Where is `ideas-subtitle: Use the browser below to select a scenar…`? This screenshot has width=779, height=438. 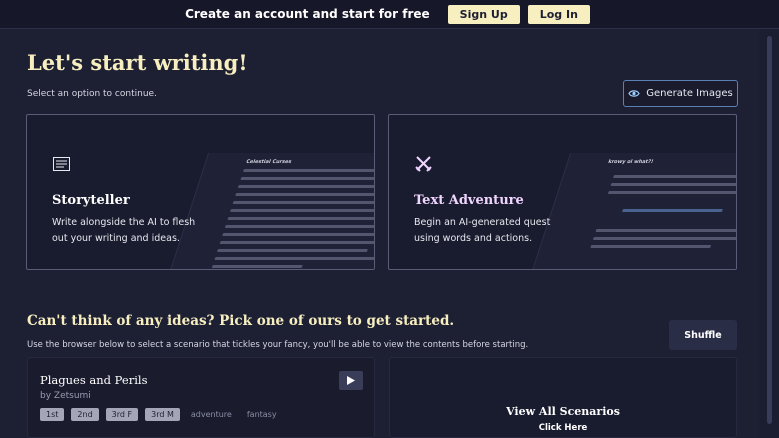
ideas-subtitle: Use the browser below to select a scenar… is located at coordinates (278, 345).